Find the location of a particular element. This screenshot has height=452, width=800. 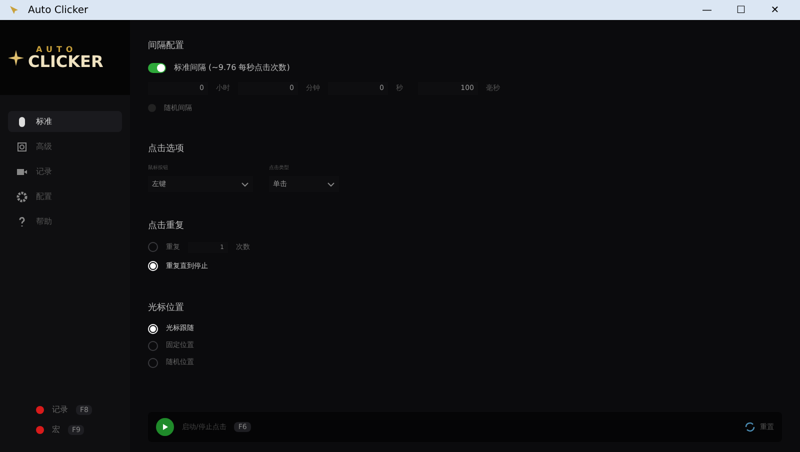

logo-text: AUTO is located at coordinates (56, 50).